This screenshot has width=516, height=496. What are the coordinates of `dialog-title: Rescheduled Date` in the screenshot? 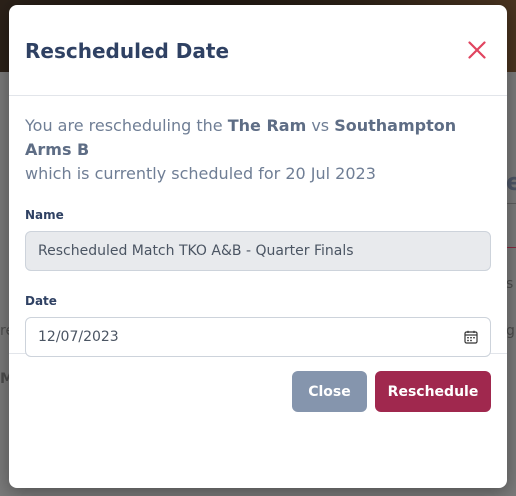 It's located at (127, 51).